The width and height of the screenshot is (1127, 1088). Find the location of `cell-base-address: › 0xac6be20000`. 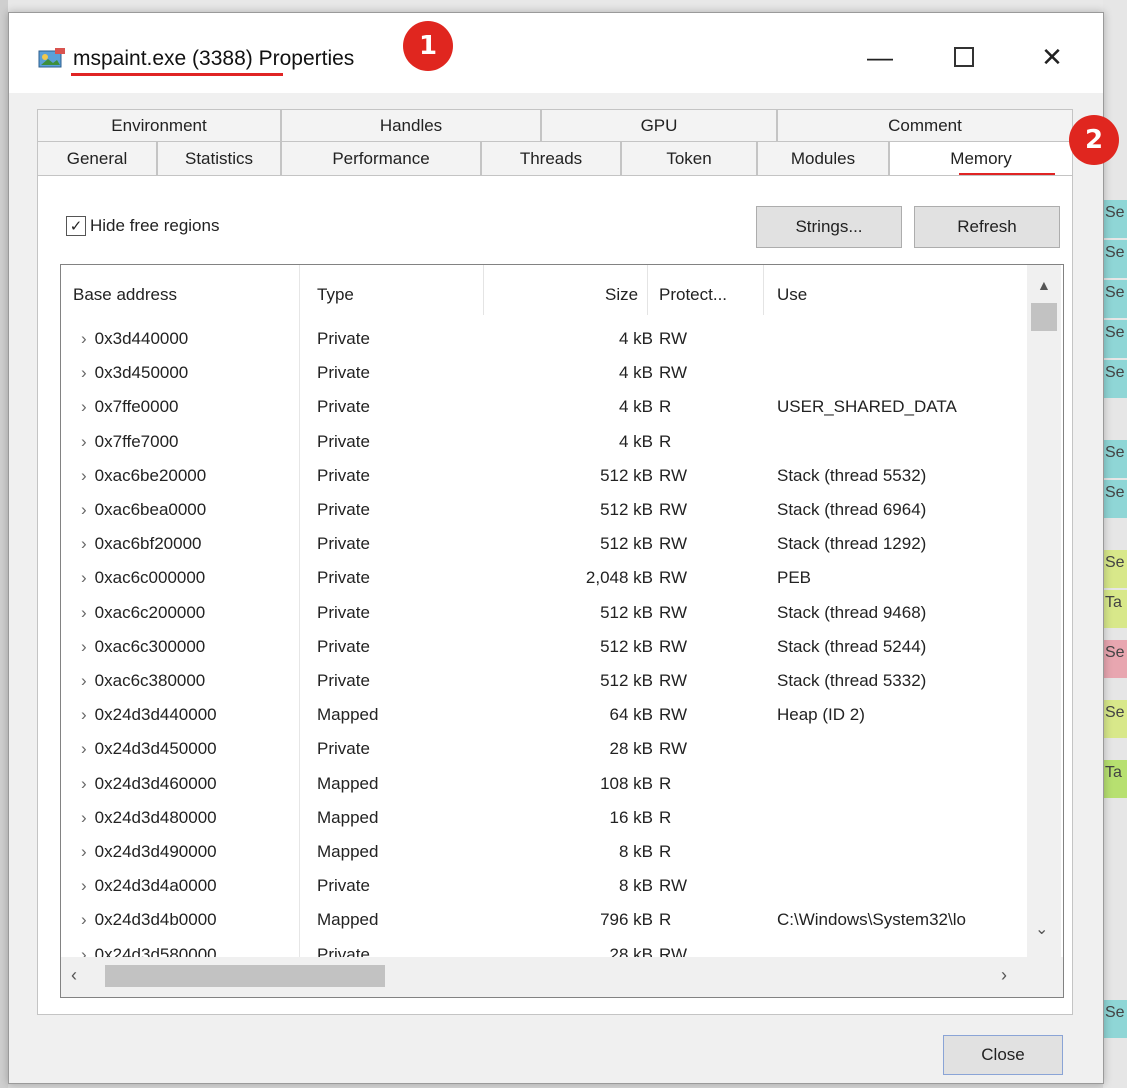

cell-base-address: › 0xac6be20000 is located at coordinates (143, 476).